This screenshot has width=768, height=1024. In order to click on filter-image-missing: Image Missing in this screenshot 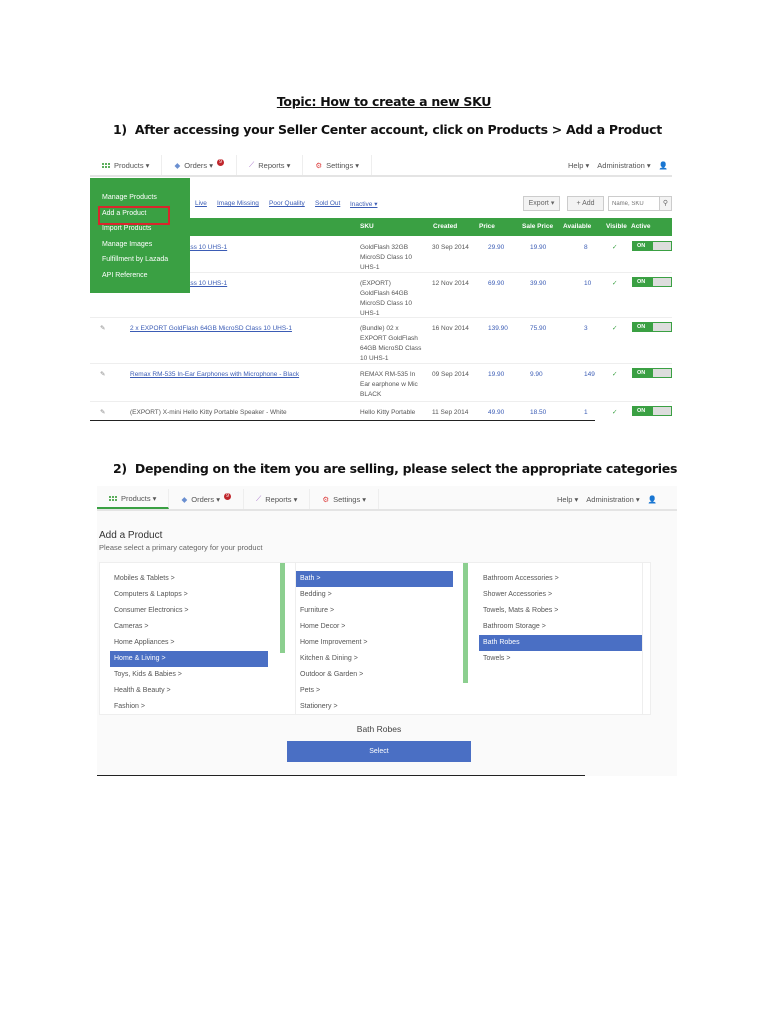, I will do `click(238, 203)`.